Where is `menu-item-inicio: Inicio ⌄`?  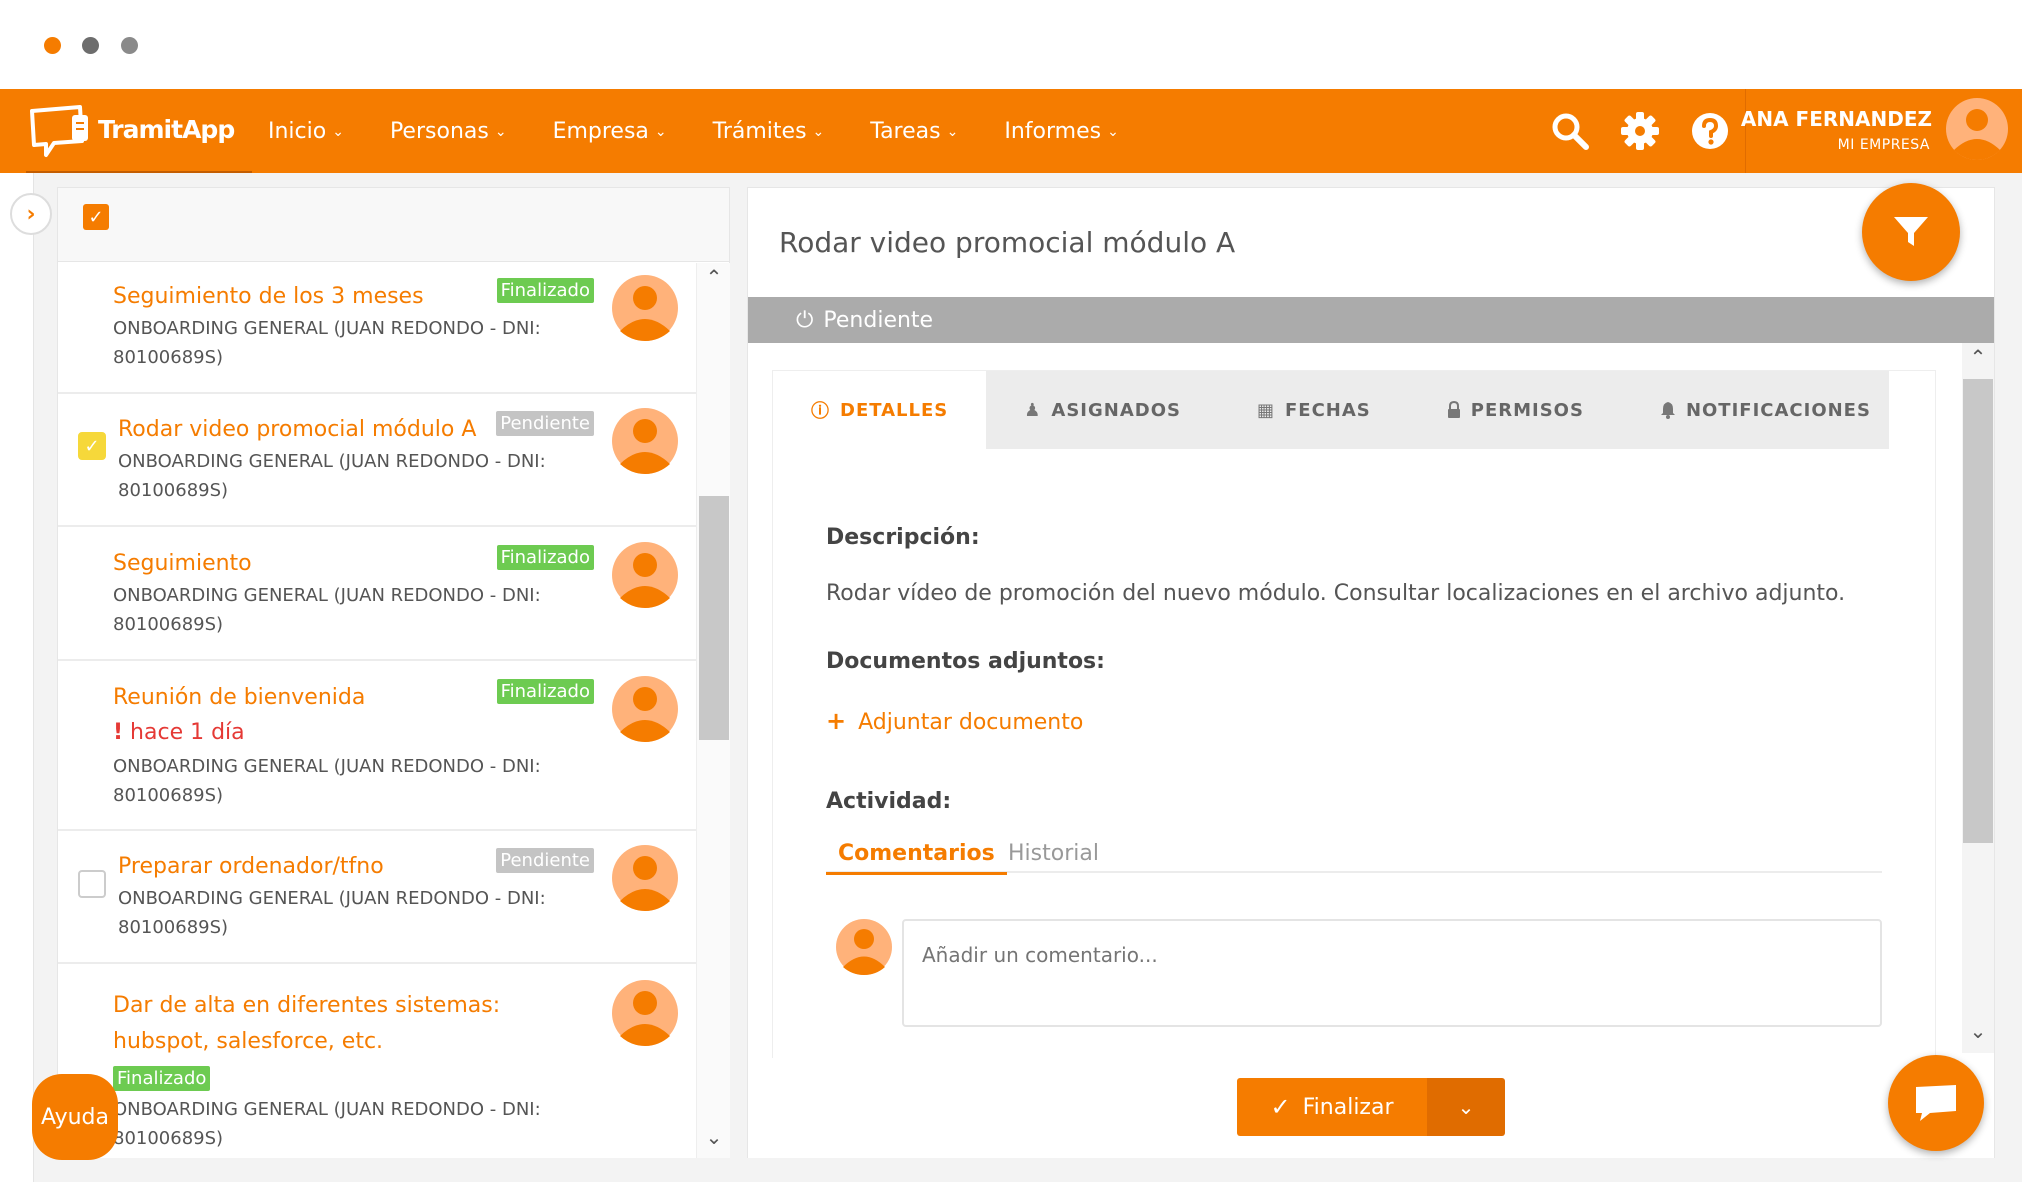 menu-item-inicio: Inicio ⌄ is located at coordinates (306, 131).